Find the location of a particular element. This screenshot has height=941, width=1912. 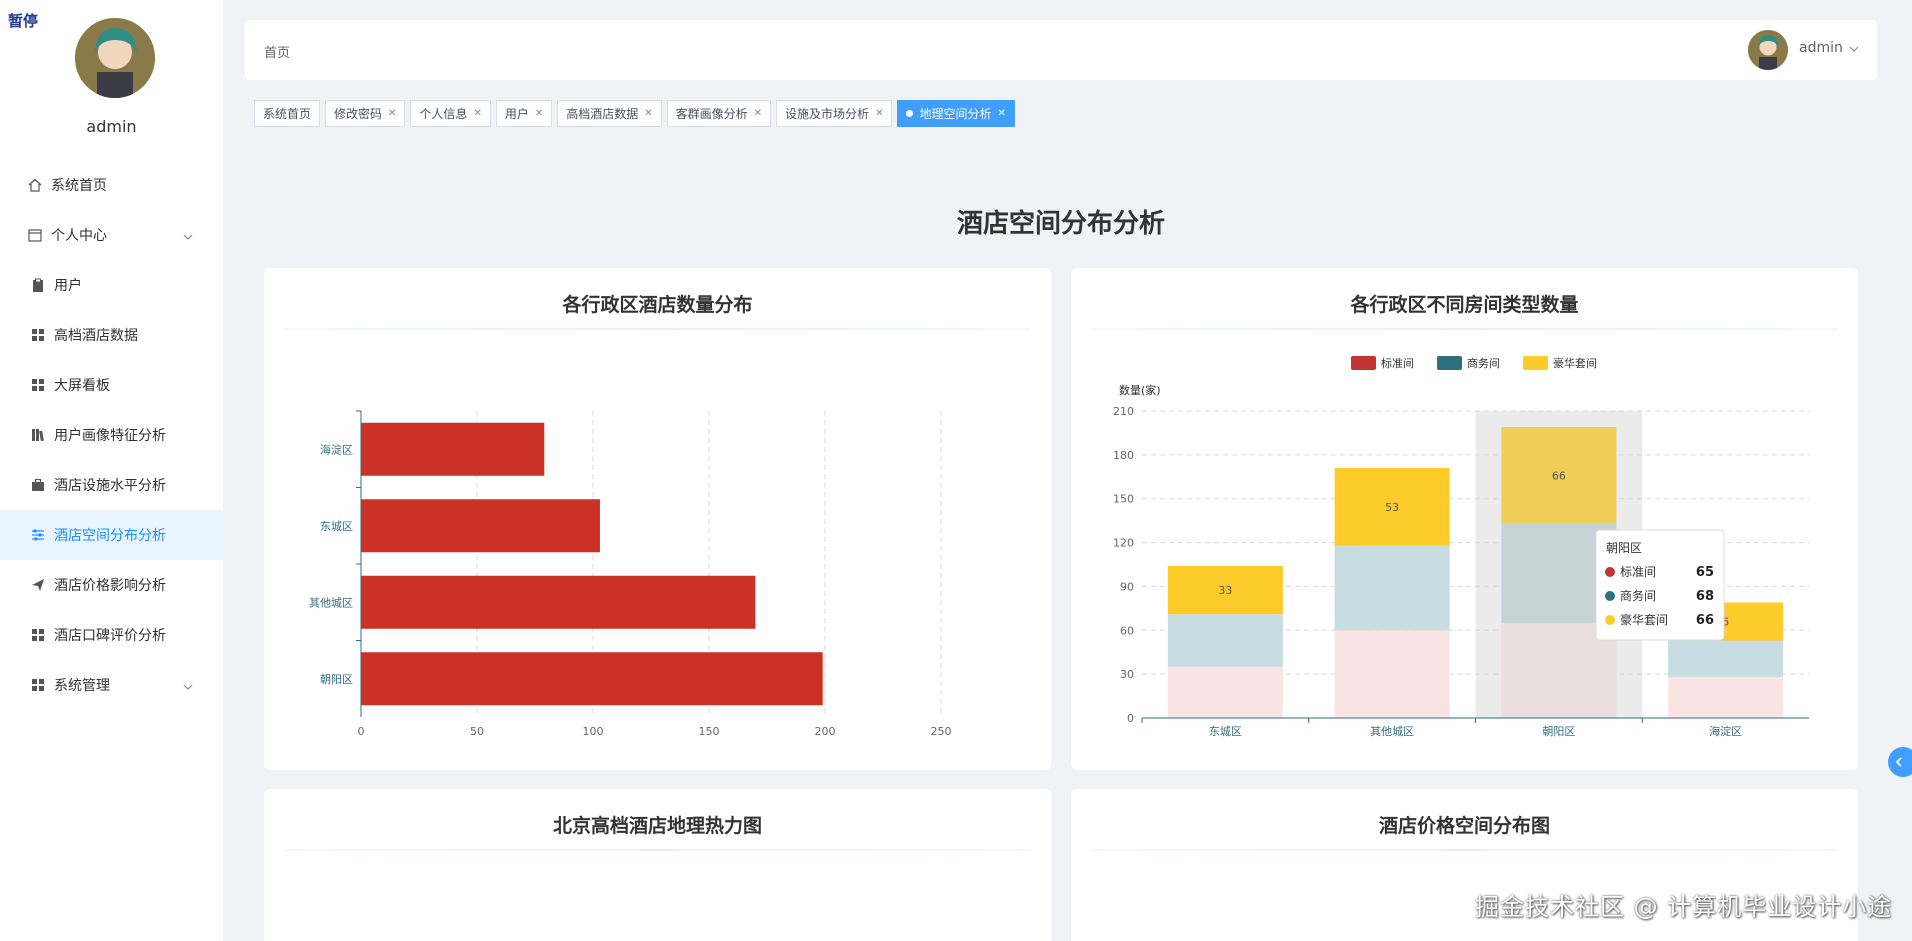

tag-users: 用户 ✕ is located at coordinates (524, 113).